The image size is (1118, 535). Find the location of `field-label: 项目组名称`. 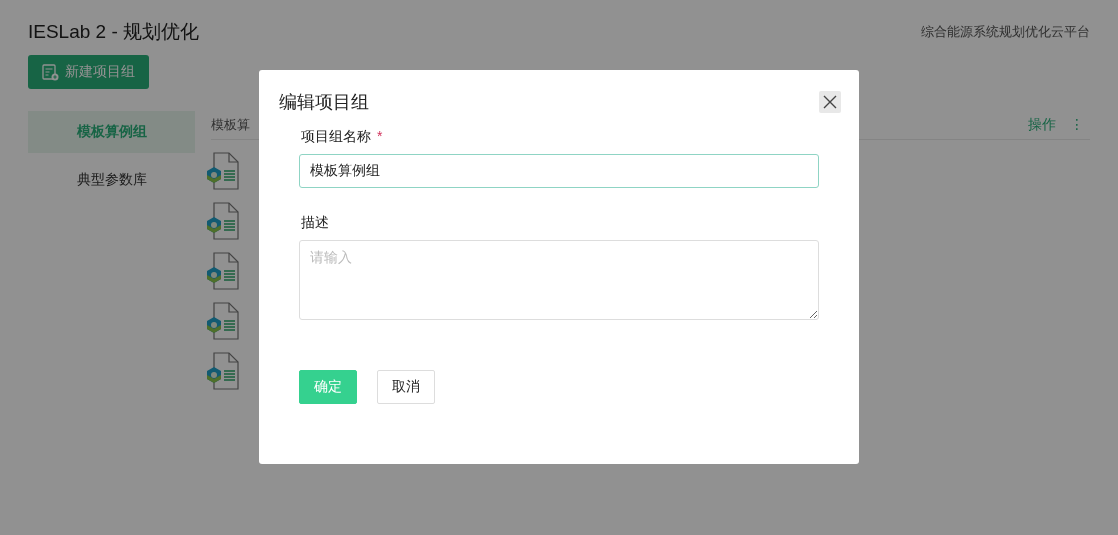

field-label: 项目组名称 is located at coordinates (336, 136).